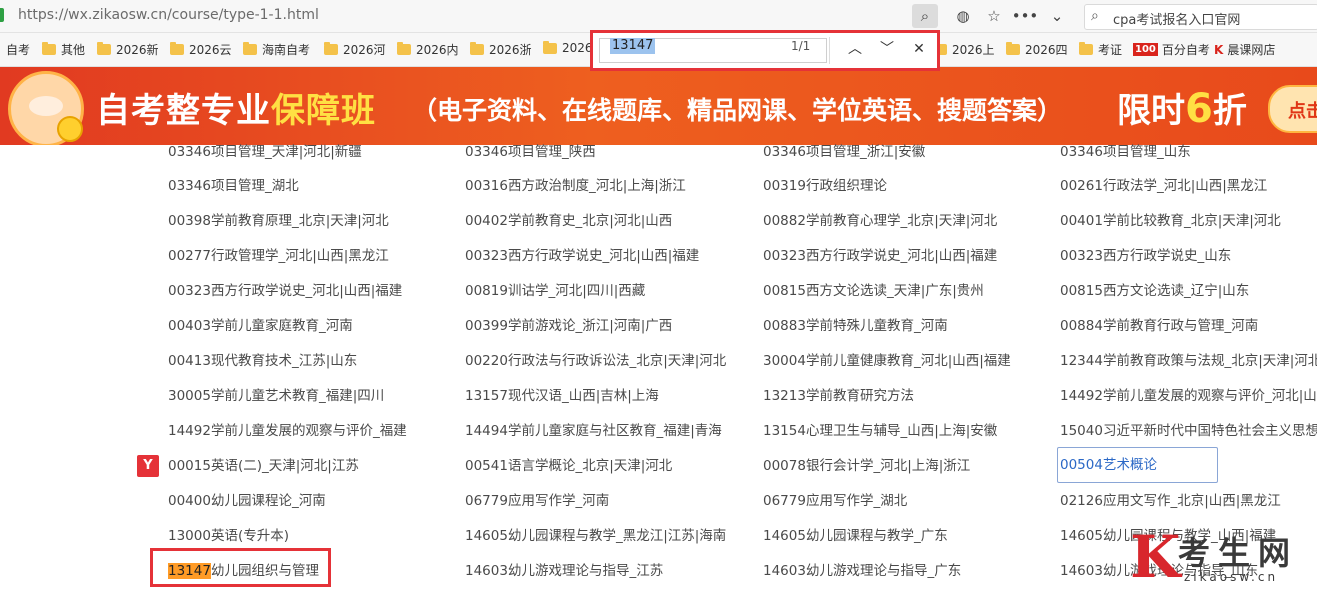  I want to click on bookmark-item: 100 百分自考, so click(1171, 49).